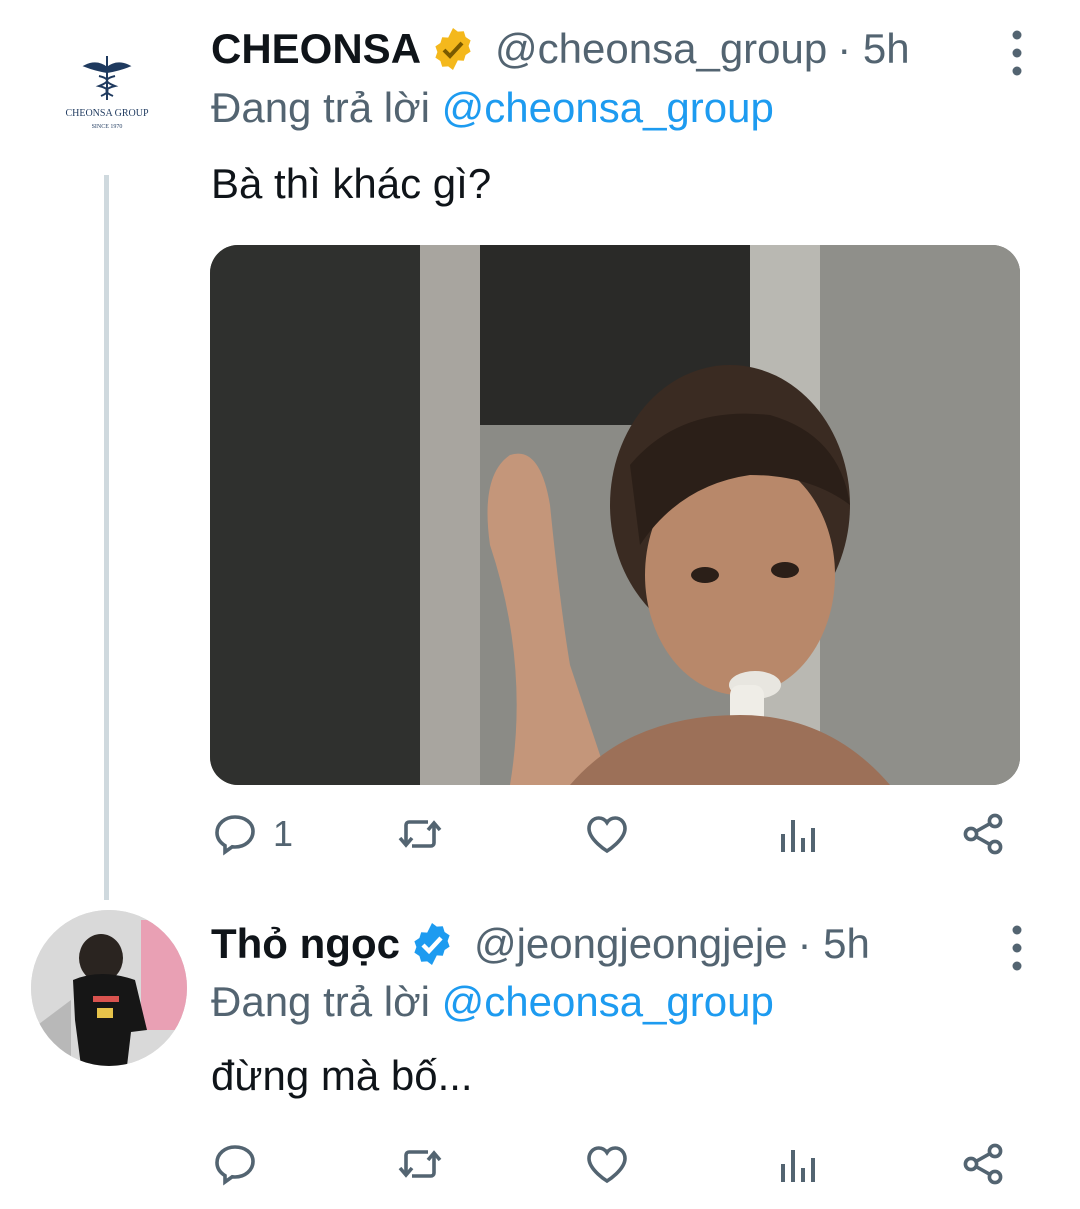  I want to click on logo-title: CHEONSA GROUP, so click(107, 113).